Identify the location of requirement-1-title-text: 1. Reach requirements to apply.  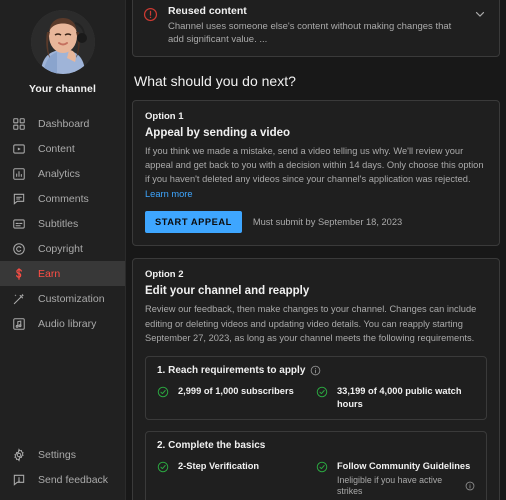
(231, 371).